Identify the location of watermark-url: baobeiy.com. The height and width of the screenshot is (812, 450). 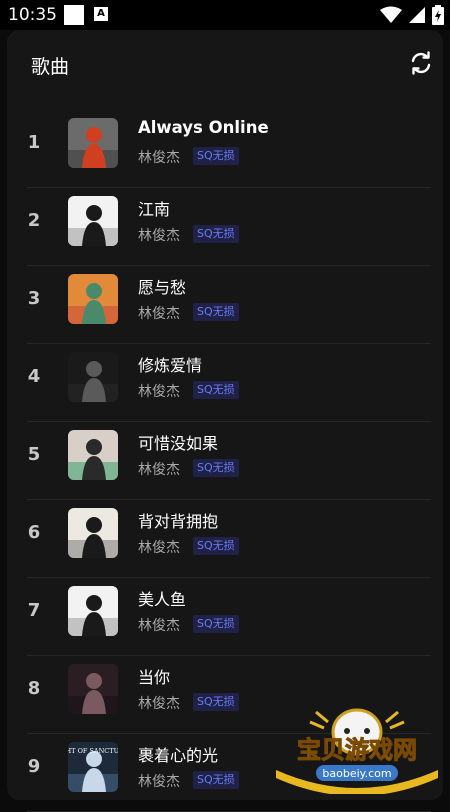
(356, 773).